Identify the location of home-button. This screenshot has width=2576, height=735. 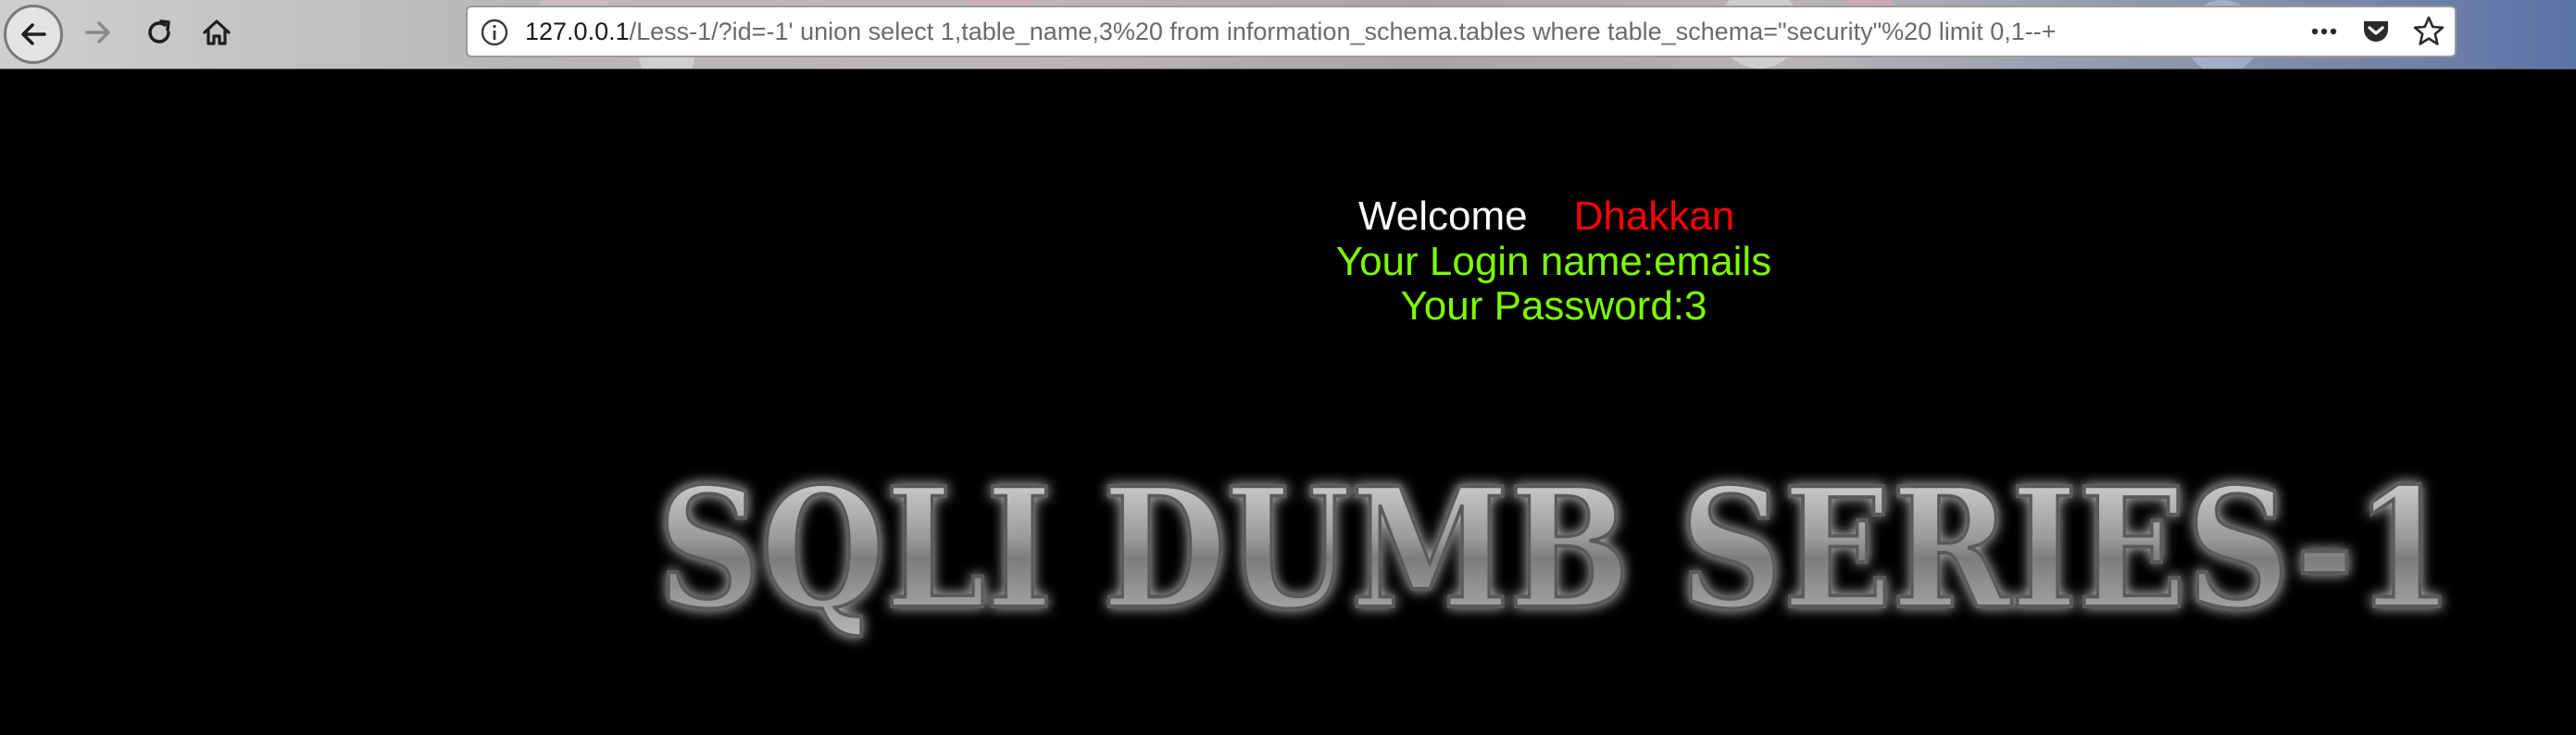
(217, 32).